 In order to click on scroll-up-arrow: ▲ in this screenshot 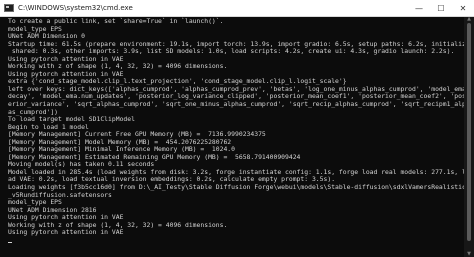, I will do `click(469, 19)`.